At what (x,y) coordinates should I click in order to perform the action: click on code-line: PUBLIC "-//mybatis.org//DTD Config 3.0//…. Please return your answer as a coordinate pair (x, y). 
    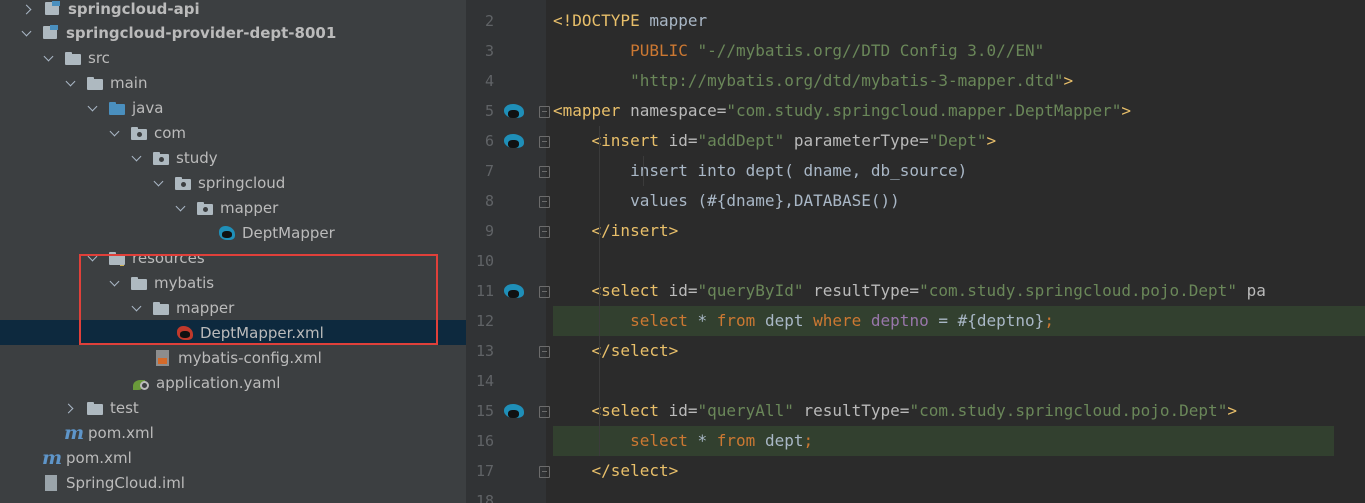
    Looking at the image, I should click on (798, 51).